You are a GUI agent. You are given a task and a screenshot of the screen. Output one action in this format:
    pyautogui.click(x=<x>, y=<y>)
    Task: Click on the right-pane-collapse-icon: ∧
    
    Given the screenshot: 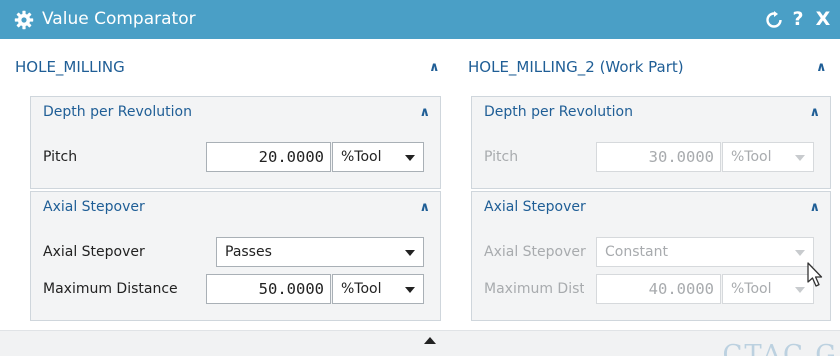 What is the action you would take?
    pyautogui.click(x=821, y=67)
    